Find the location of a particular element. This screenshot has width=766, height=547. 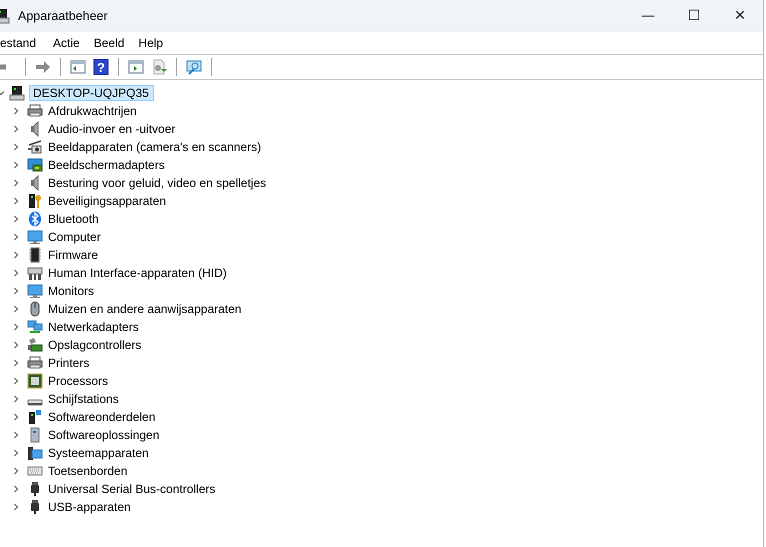

bluetooth-icon is located at coordinates (35, 219).